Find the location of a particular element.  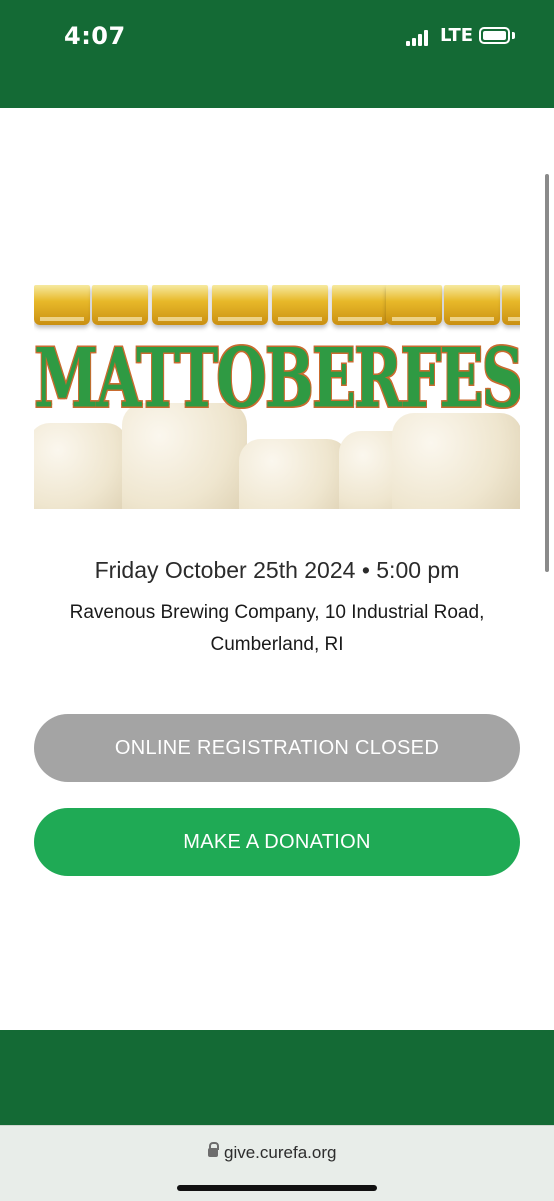

cellular-signal-icon is located at coordinates (419, 38).